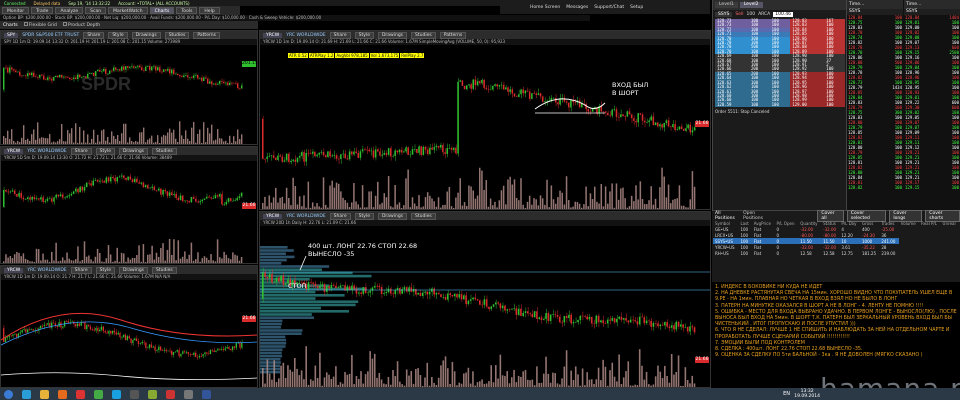 Image resolution: width=960 pixels, height=400 pixels. I want to click on messages-link: Messages, so click(577, 7).